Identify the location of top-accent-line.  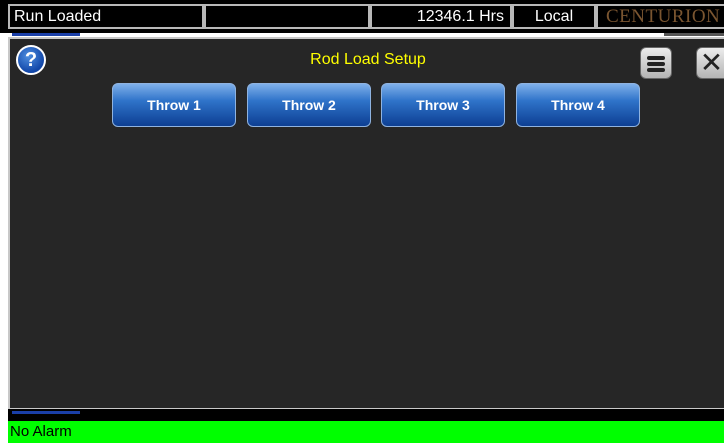
(46, 34).